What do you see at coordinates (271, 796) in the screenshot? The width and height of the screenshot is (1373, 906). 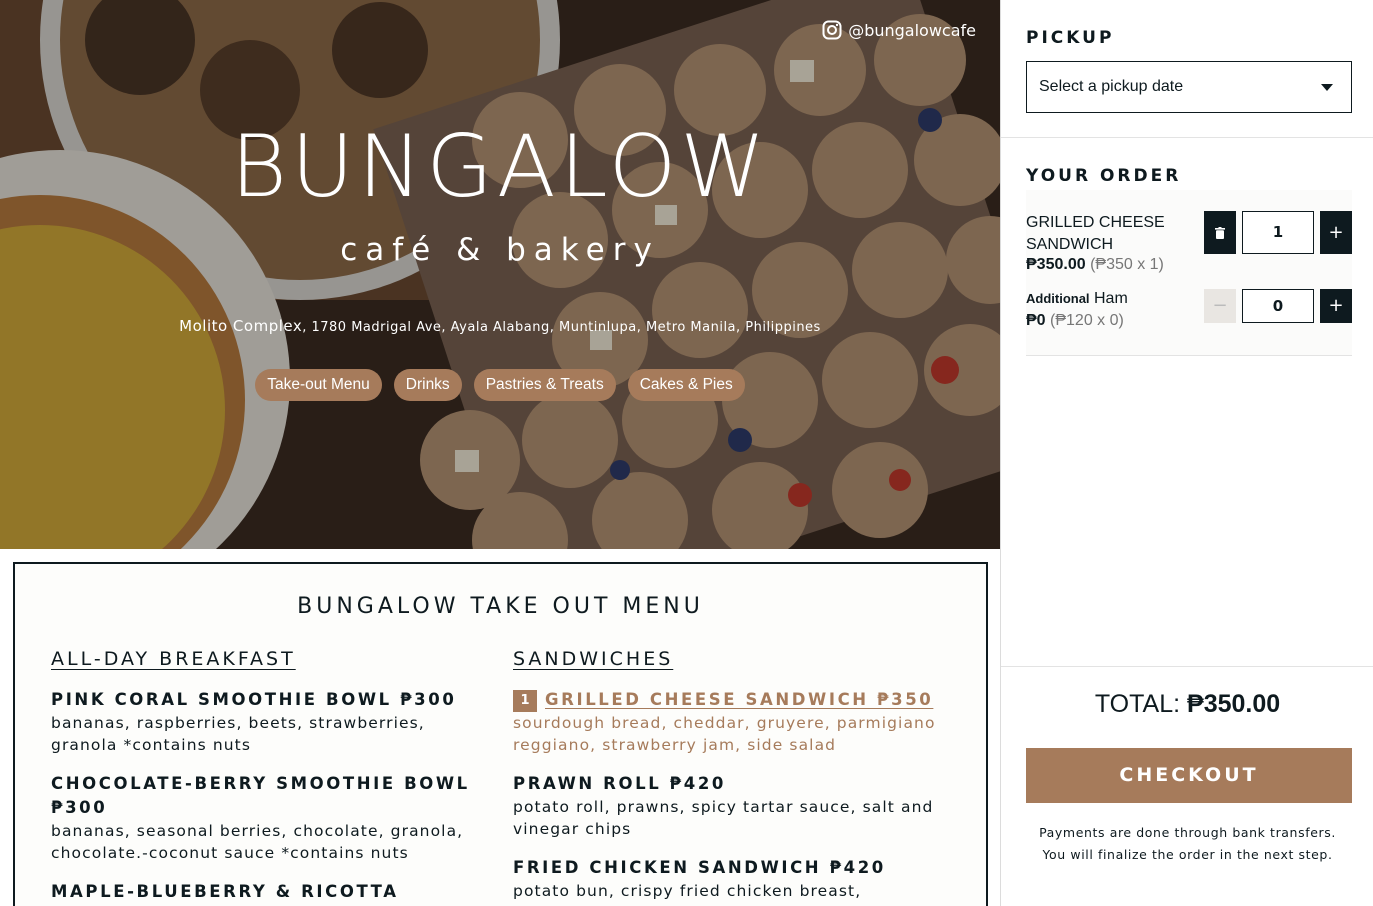 I see `menu-item-name: CHOCOLATE-BERRY SMOOTHIE BOWL ₱300` at bounding box center [271, 796].